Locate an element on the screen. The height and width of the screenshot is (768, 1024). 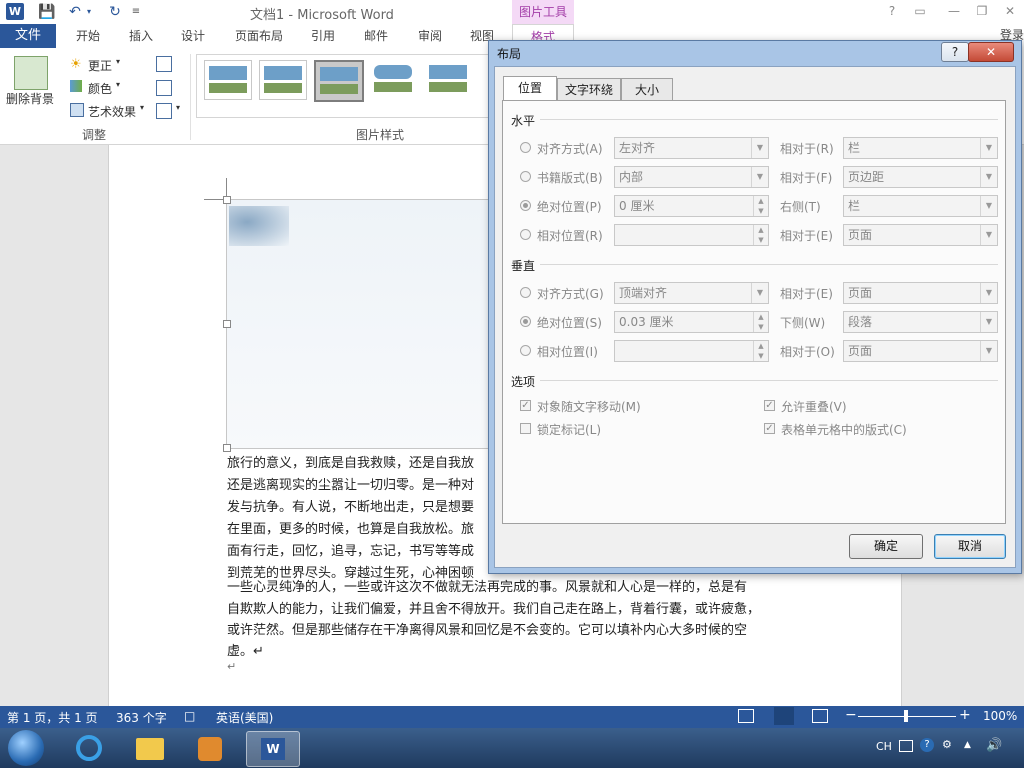
tab-insert: 插入 is located at coordinates (141, 36).